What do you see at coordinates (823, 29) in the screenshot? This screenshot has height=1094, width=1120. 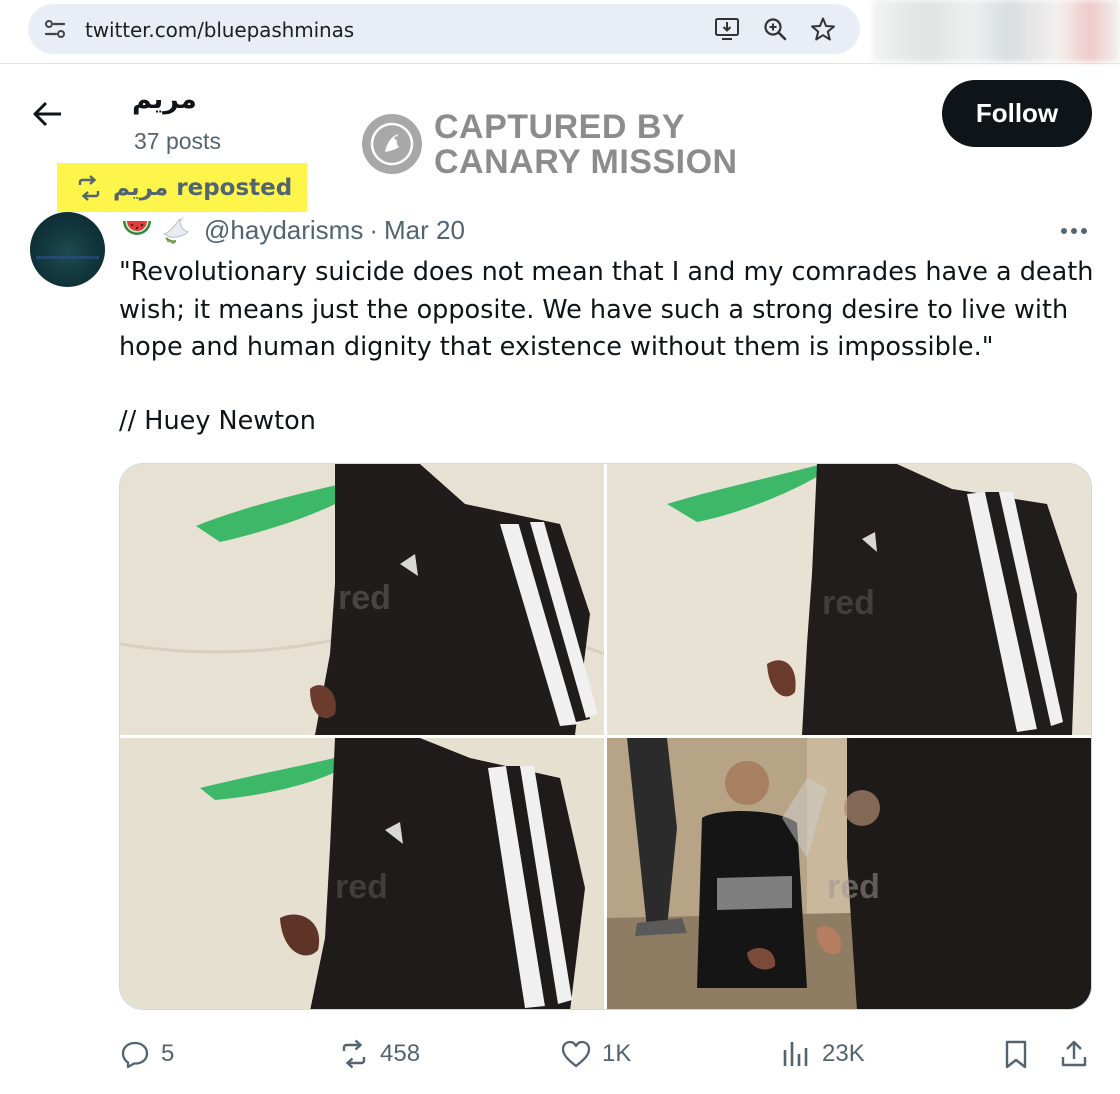 I see `bookmark-star-icon` at bounding box center [823, 29].